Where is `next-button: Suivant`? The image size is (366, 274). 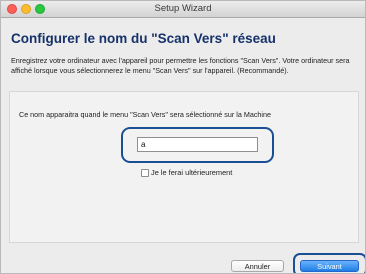
next-button: Suivant is located at coordinates (329, 266).